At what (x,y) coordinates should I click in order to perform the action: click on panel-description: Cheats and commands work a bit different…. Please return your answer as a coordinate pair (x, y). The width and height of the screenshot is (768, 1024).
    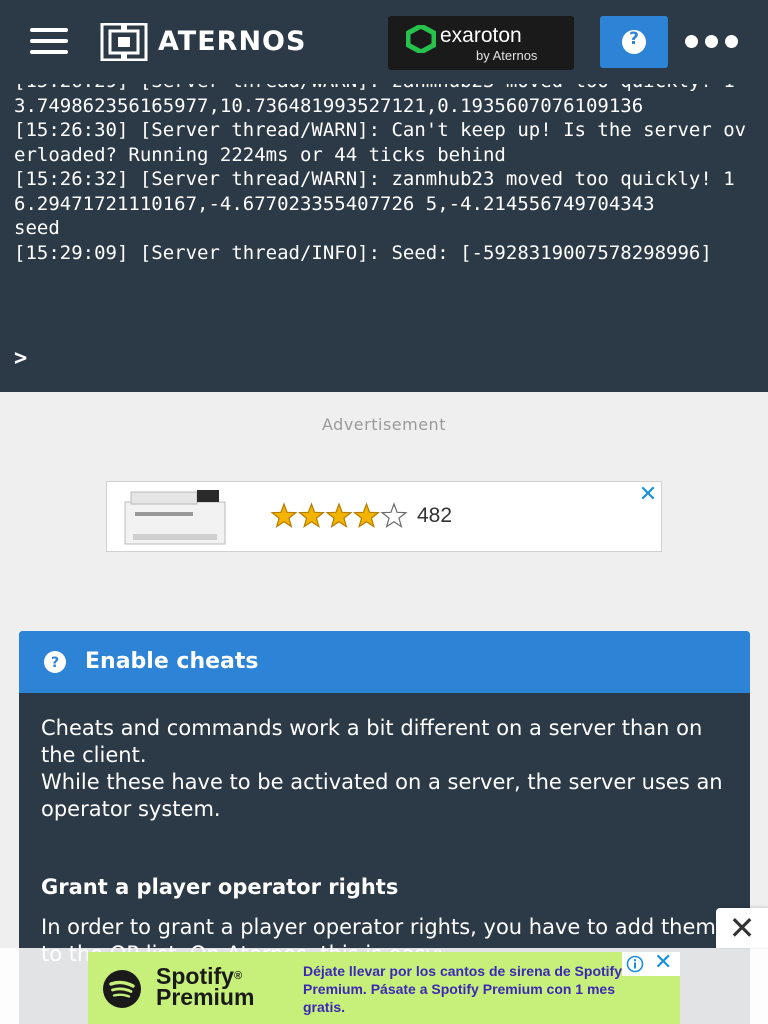
    Looking at the image, I should click on (386, 769).